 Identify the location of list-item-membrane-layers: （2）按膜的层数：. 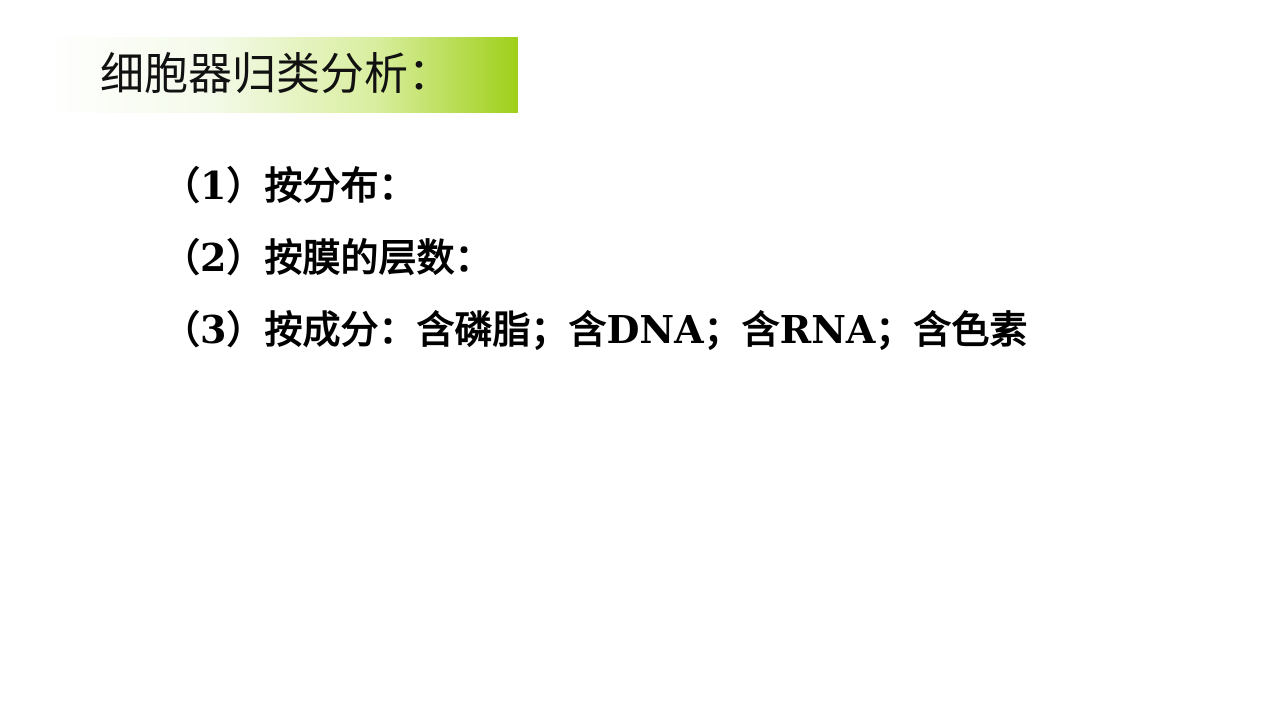
(327, 257).